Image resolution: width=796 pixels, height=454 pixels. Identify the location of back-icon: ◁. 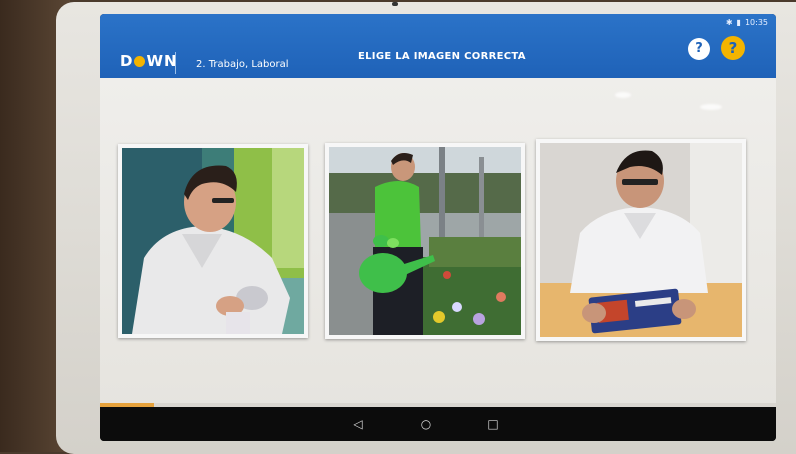
(358, 424).